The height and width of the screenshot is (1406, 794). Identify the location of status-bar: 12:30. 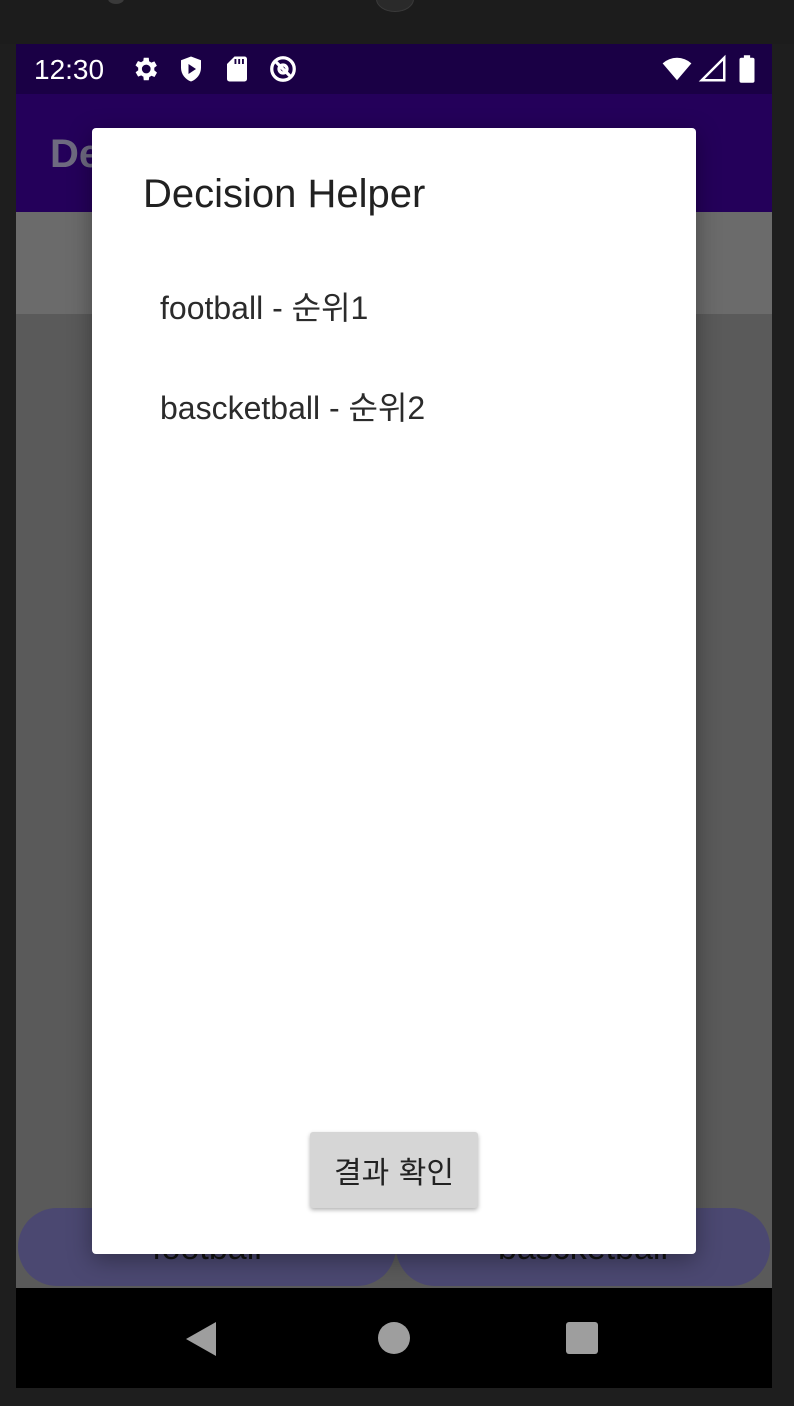
(394, 69).